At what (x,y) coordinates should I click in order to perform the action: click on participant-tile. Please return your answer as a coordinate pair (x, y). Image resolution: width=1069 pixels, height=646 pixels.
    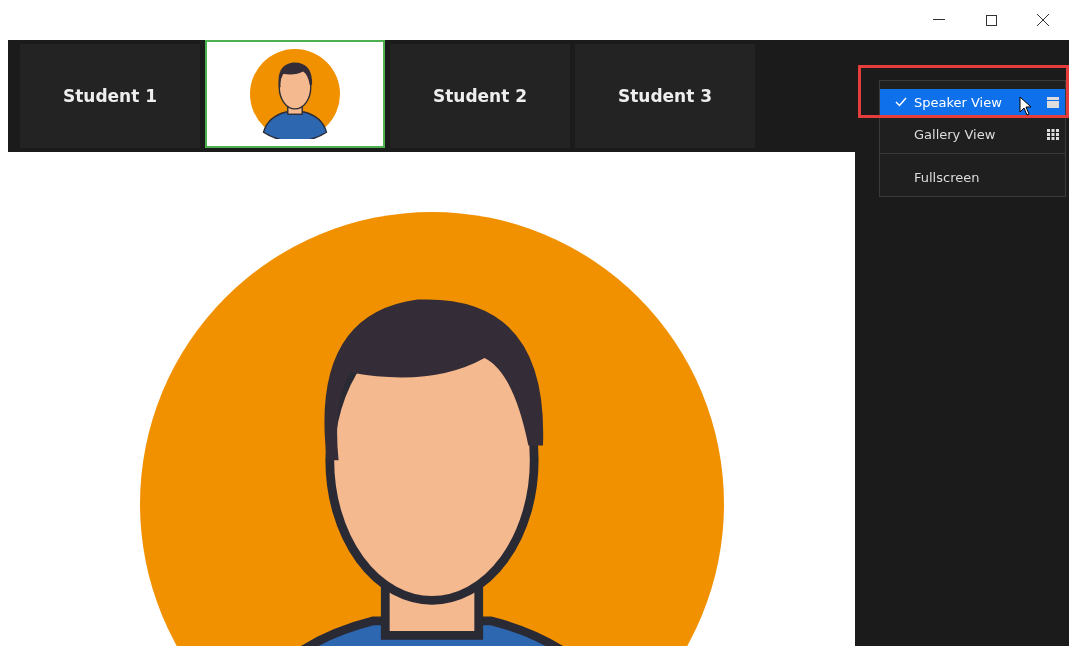
    Looking at the image, I should click on (295, 94).